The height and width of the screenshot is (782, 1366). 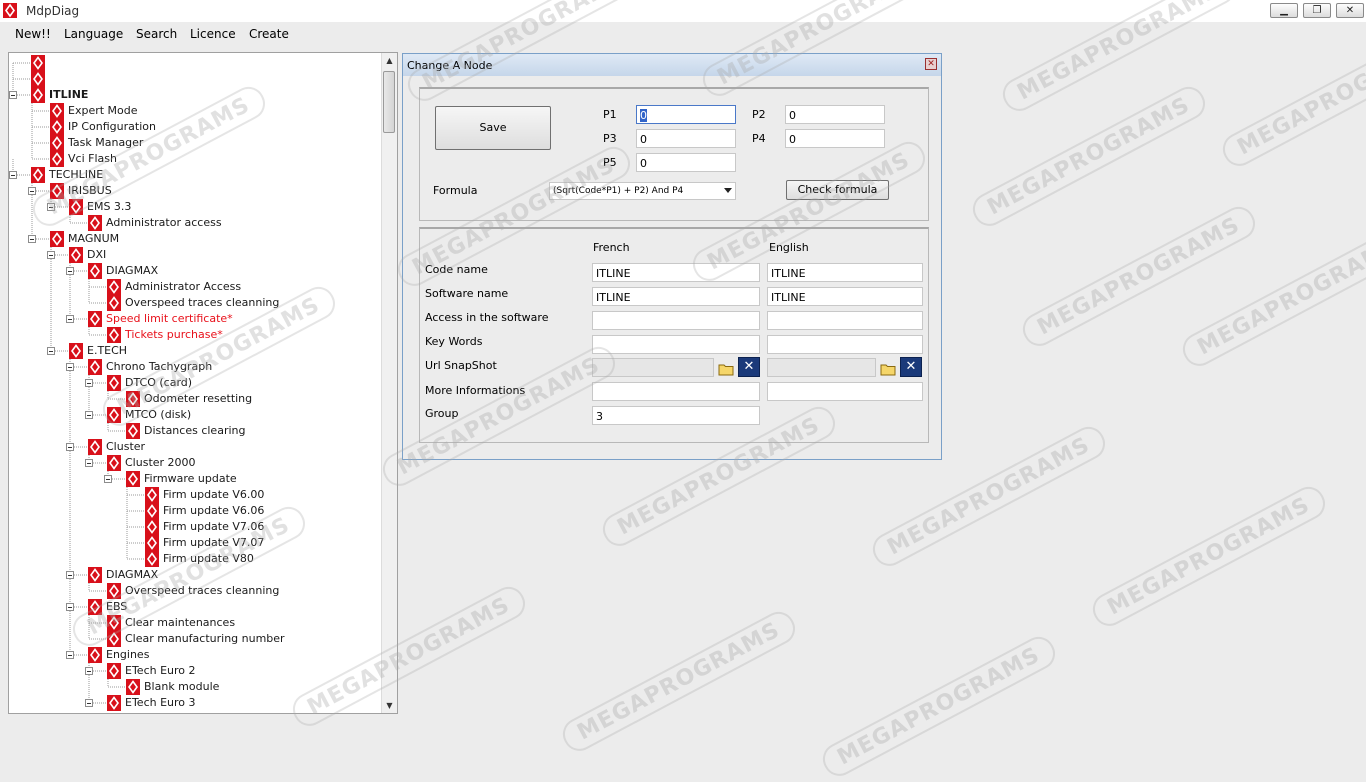 I want to click on access-fr-field, so click(x=676, y=320).